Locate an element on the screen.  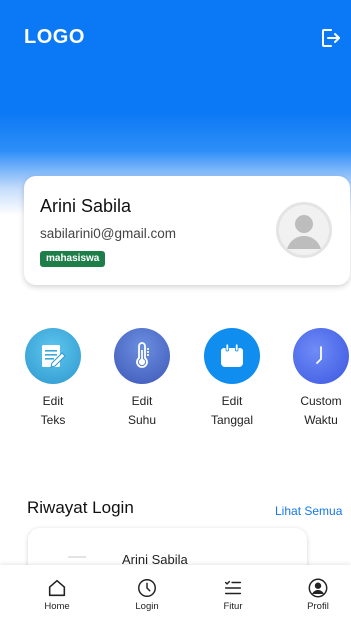
profile-email: sabilarini0@gmail.com is located at coordinates (108, 233).